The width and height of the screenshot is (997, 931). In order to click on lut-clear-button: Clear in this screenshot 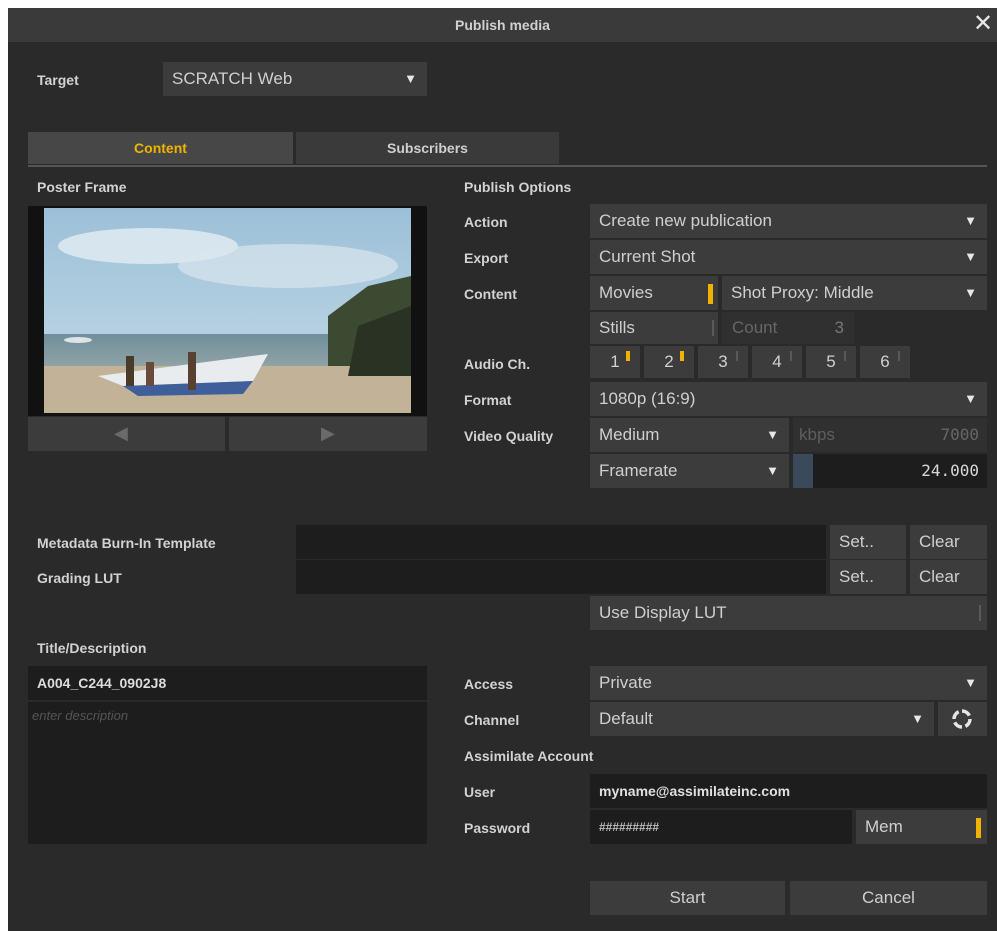, I will do `click(948, 577)`.